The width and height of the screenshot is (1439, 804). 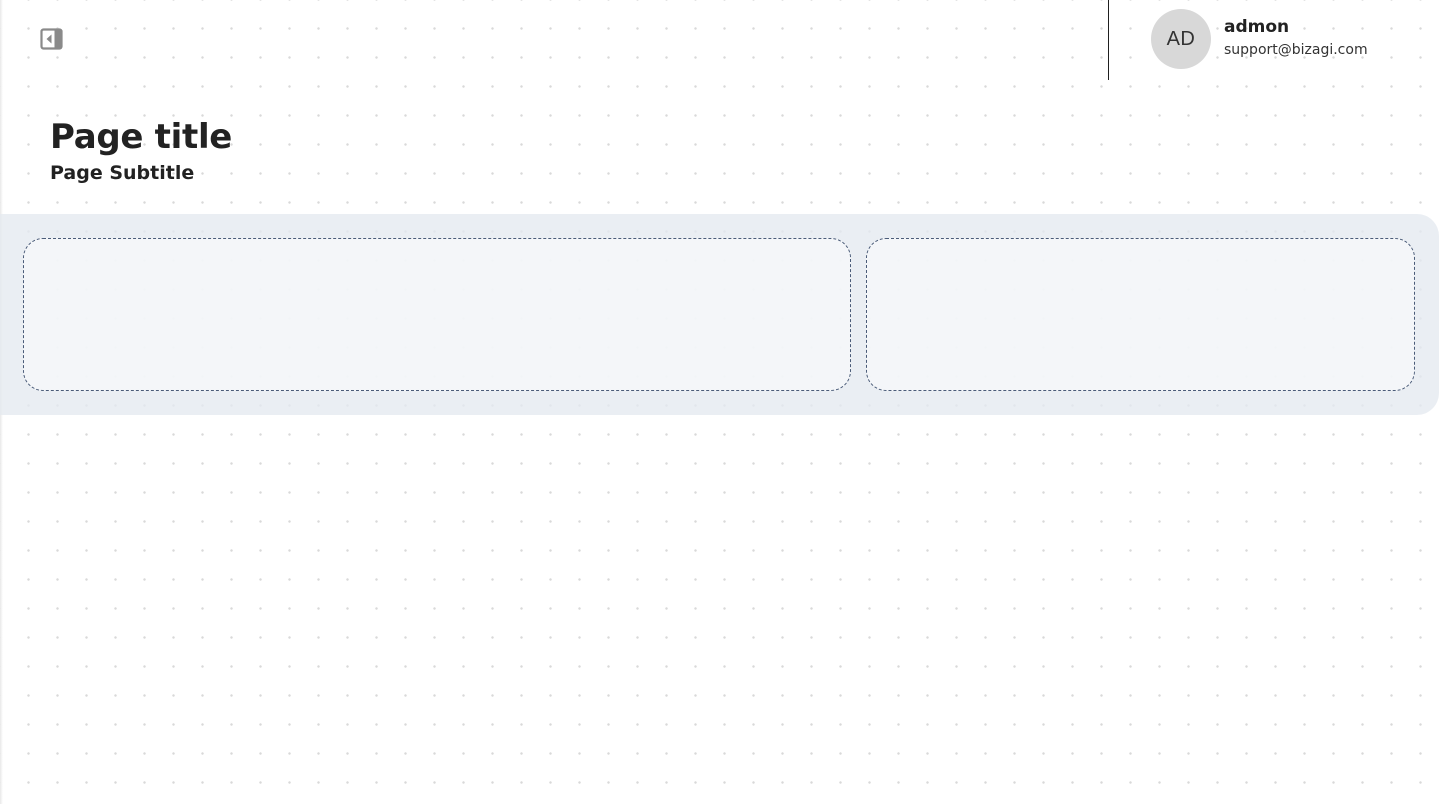 What do you see at coordinates (141, 137) in the screenshot?
I see `page-title: Page title` at bounding box center [141, 137].